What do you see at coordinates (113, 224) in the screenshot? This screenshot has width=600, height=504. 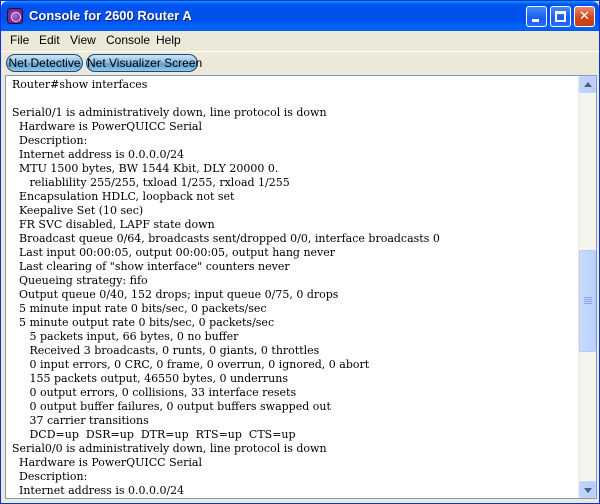 I see `console-line: FR SVC disabled, LAPF state down` at bounding box center [113, 224].